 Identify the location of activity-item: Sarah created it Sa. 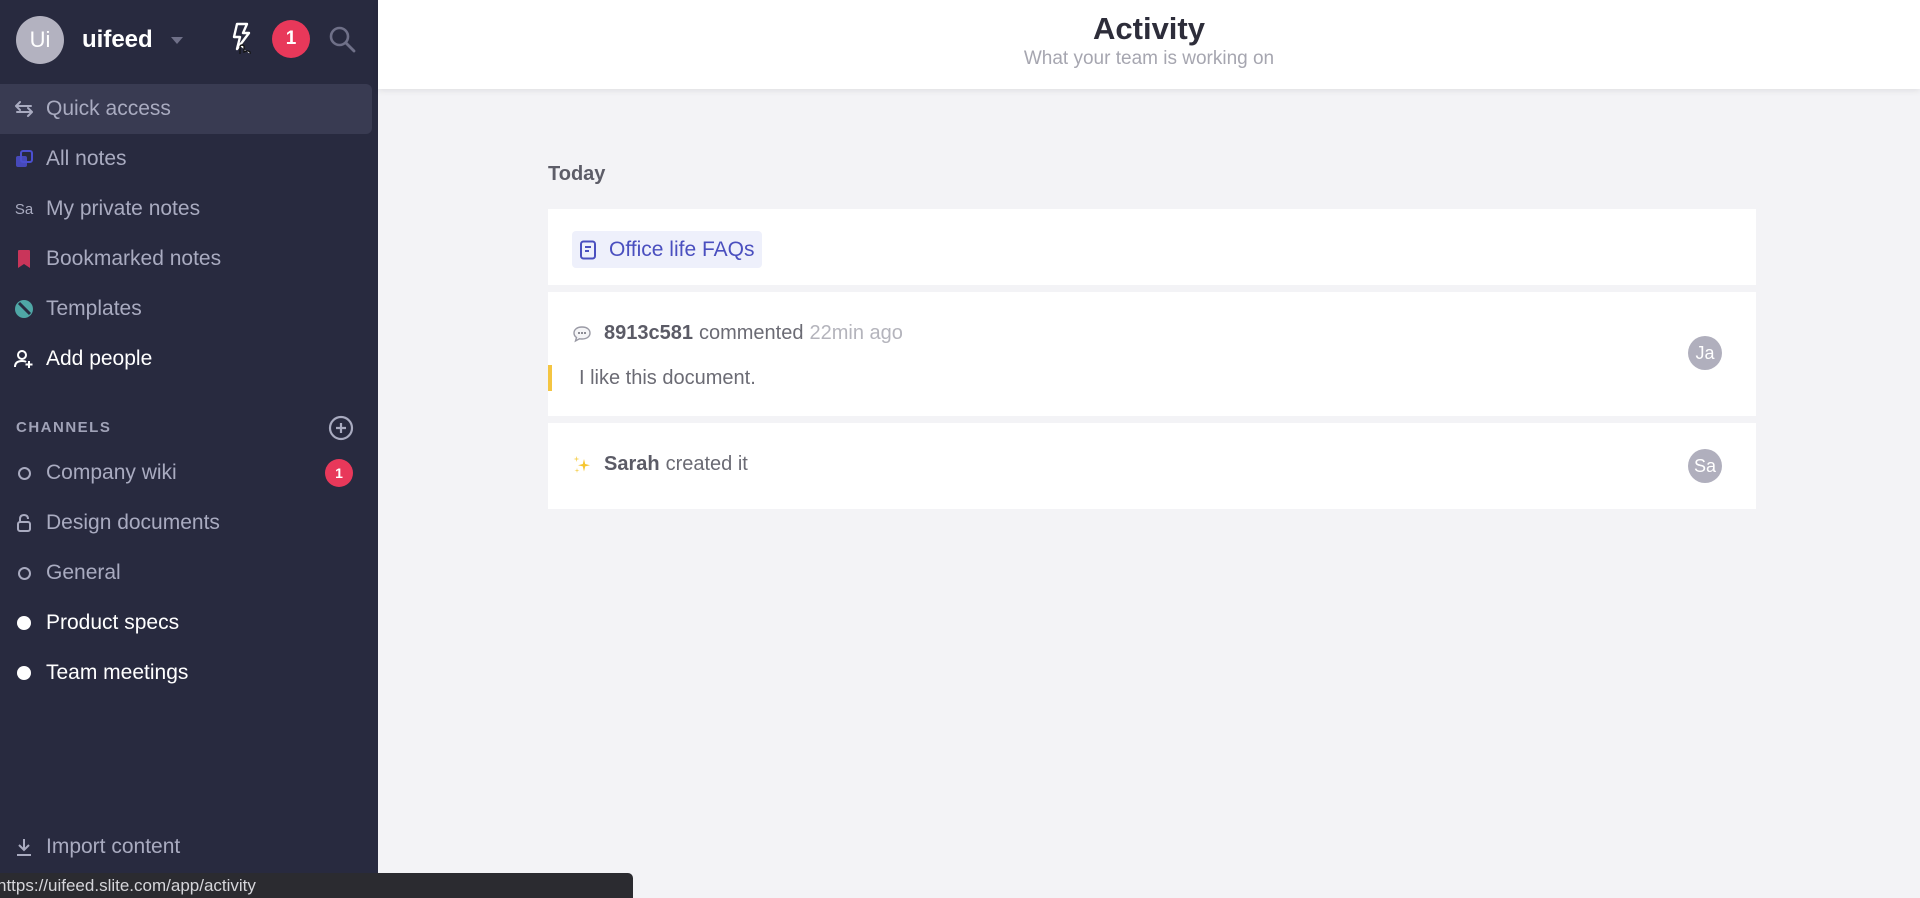
(1152, 466).